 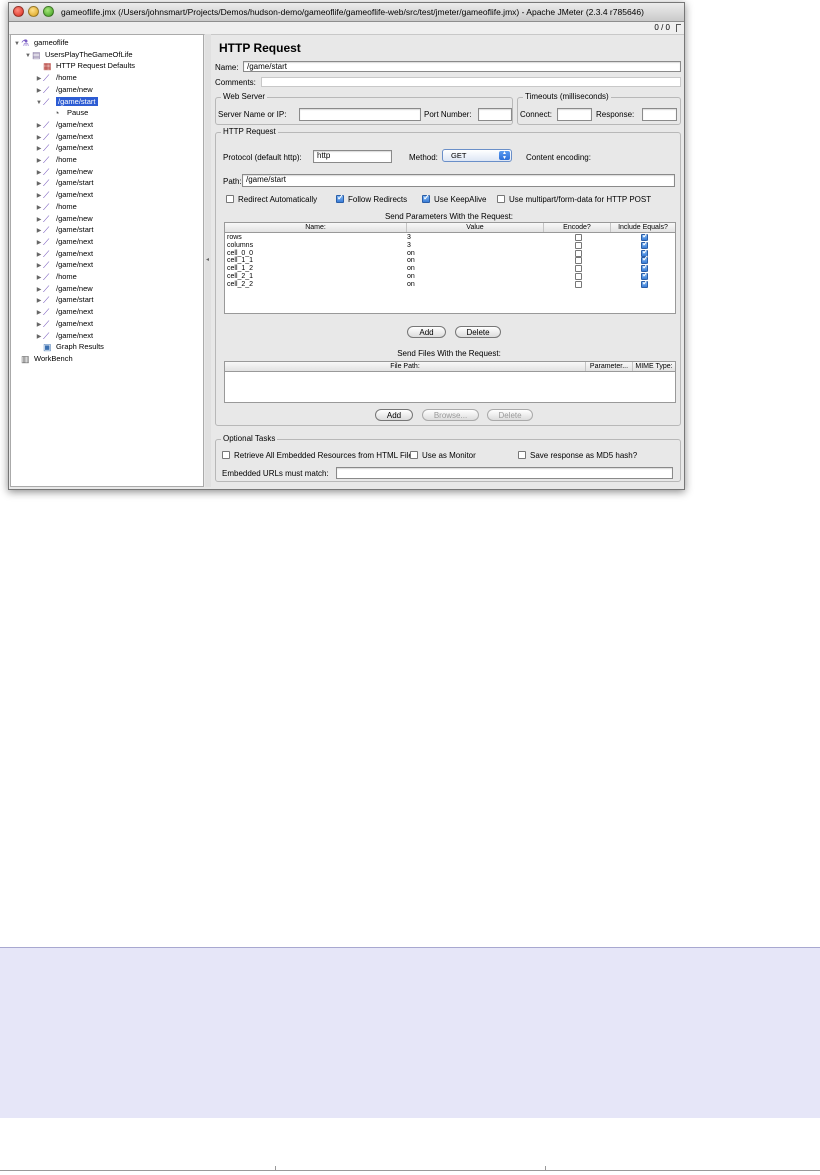 What do you see at coordinates (458, 180) in the screenshot?
I see `path-field: /game/start` at bounding box center [458, 180].